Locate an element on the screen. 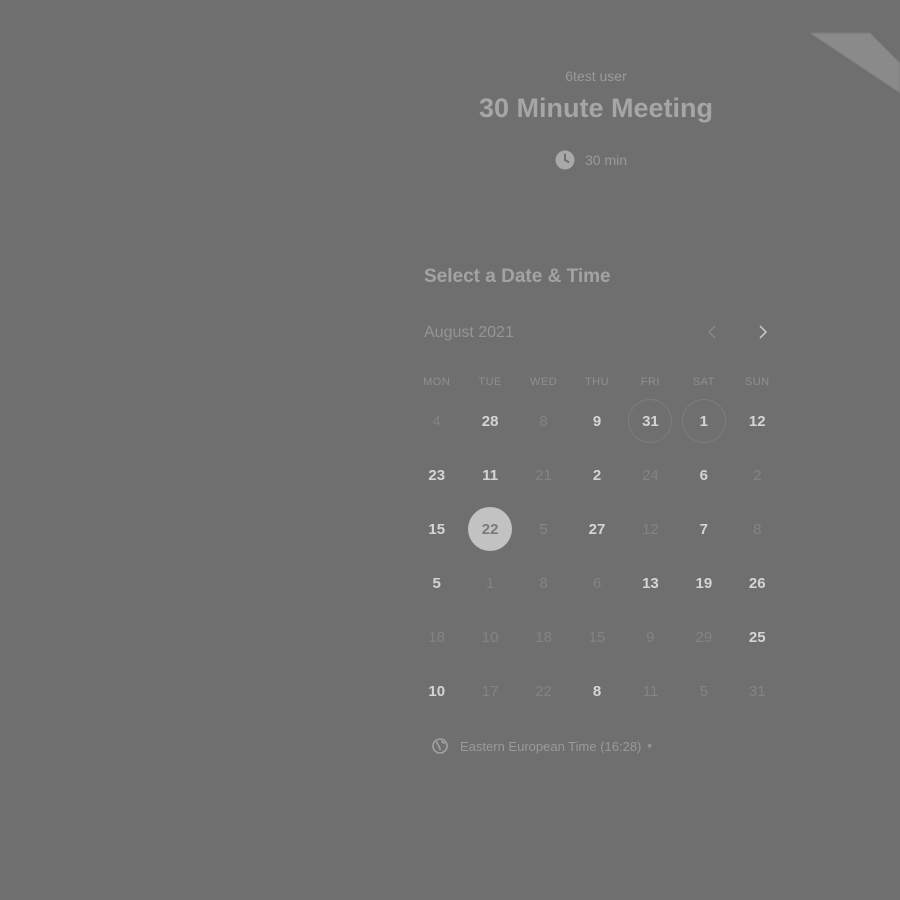  calendar-day: 25 is located at coordinates (757, 637).